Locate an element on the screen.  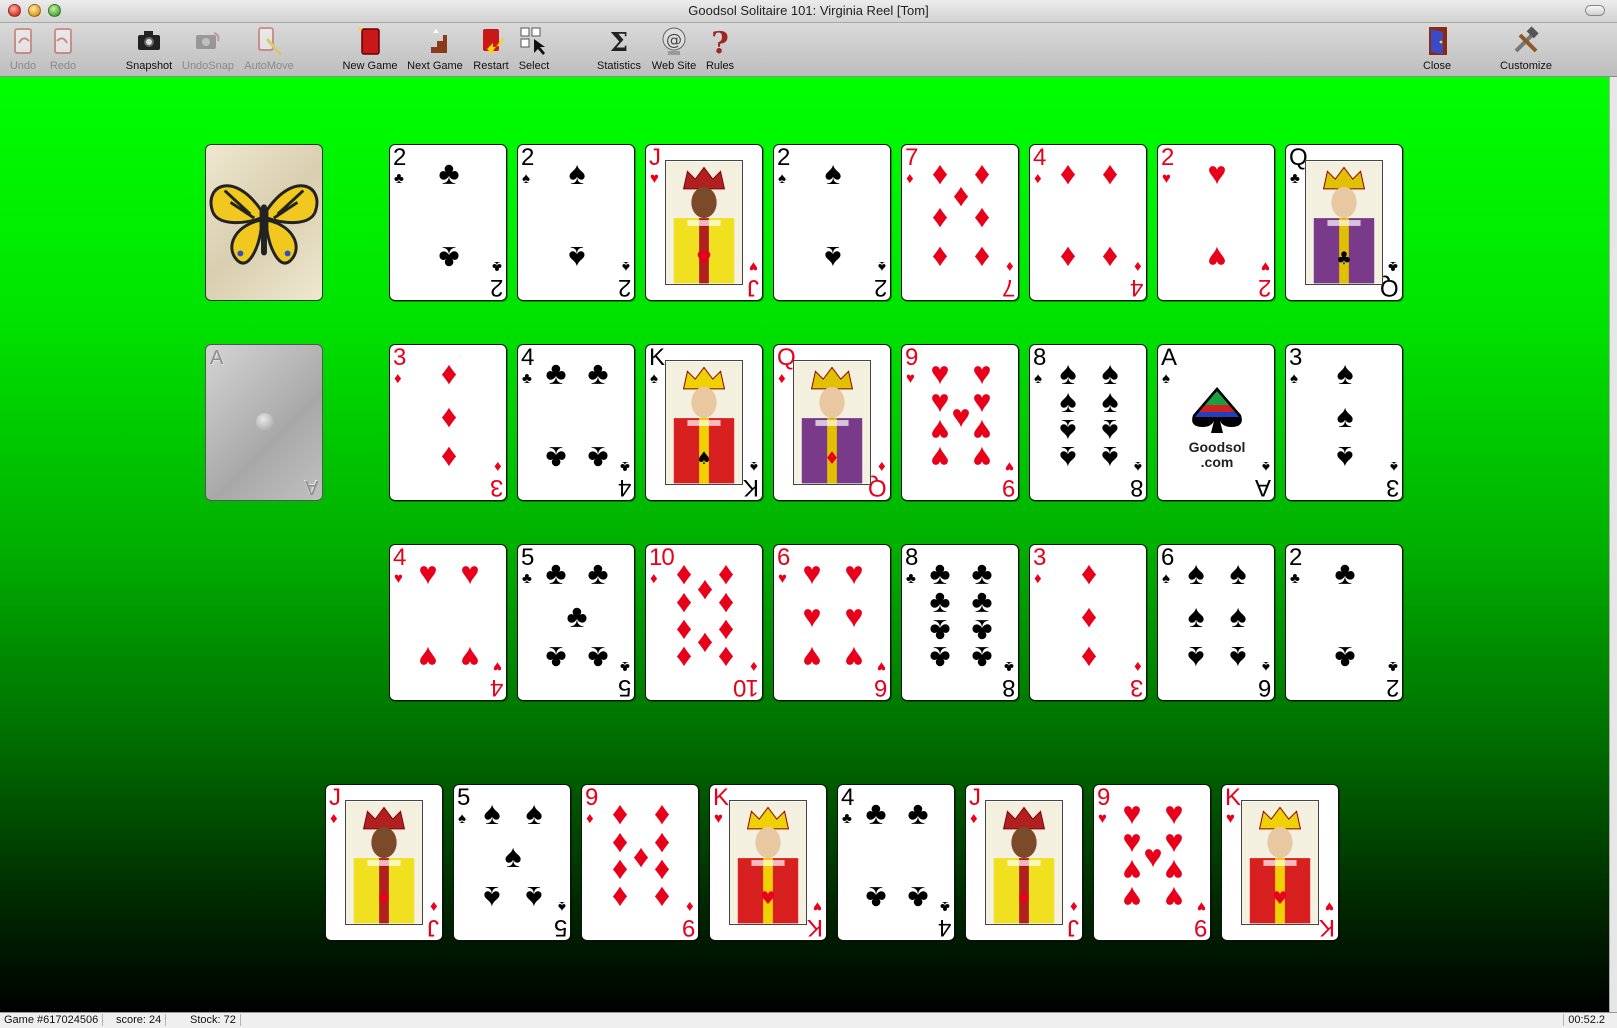
tableau-card: 9 ♥ 9 ♥ ♥ ♥ ♥ ♥ ♥ ♥ ♥ ♥ ♥ is located at coordinates (960, 422).